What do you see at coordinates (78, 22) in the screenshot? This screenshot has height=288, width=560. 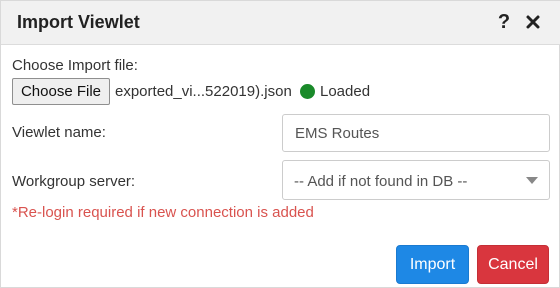 I see `dialog-title: Import Viewlet` at bounding box center [78, 22].